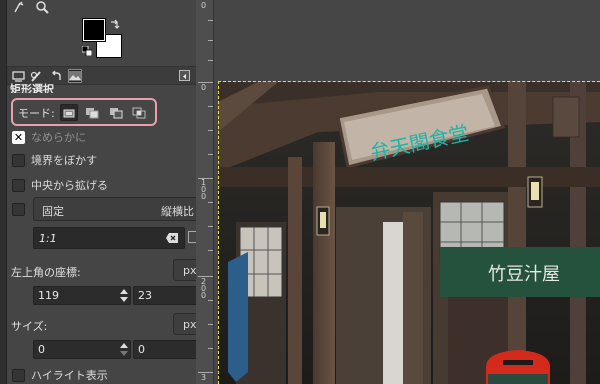 The width and height of the screenshot is (600, 384). I want to click on paint-dynamics-icon, so click(36, 76).